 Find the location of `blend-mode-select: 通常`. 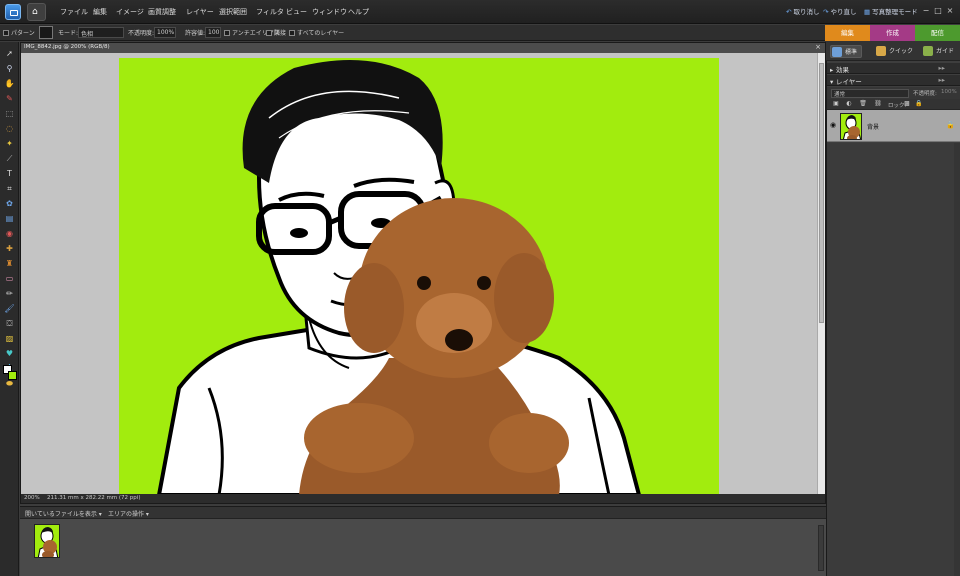

blend-mode-select: 通常 is located at coordinates (870, 93).